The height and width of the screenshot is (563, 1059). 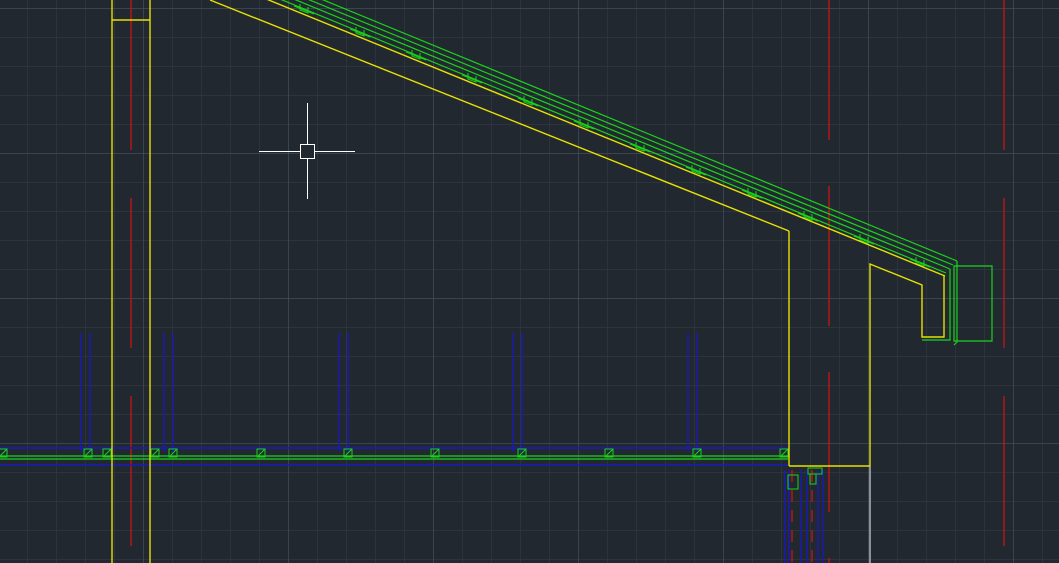 I want to click on gutter, so click(x=973, y=303).